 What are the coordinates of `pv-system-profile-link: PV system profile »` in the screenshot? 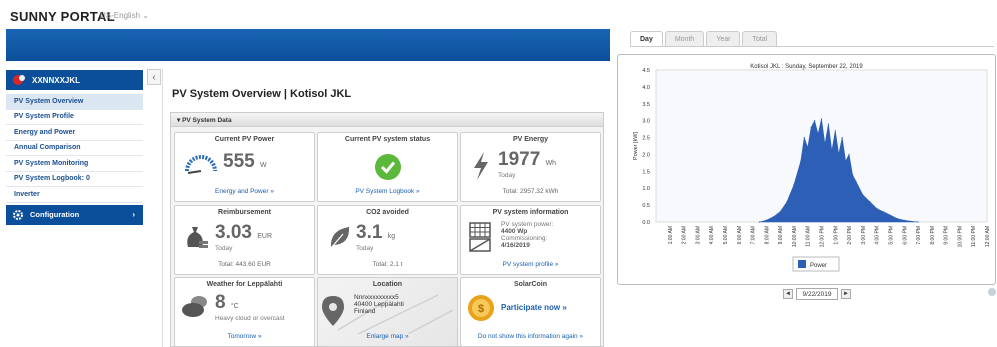 It's located at (530, 264).